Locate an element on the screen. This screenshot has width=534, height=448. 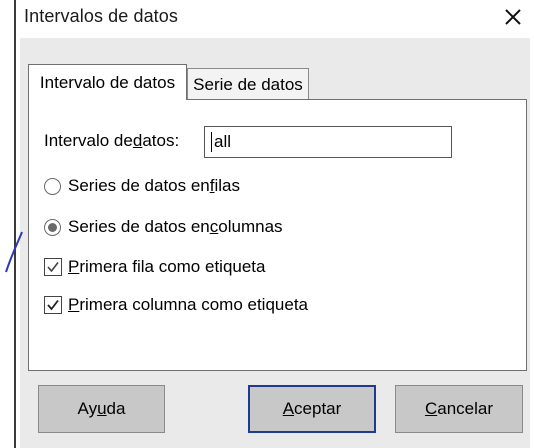
cancel-button: Cancelar is located at coordinates (459, 409).